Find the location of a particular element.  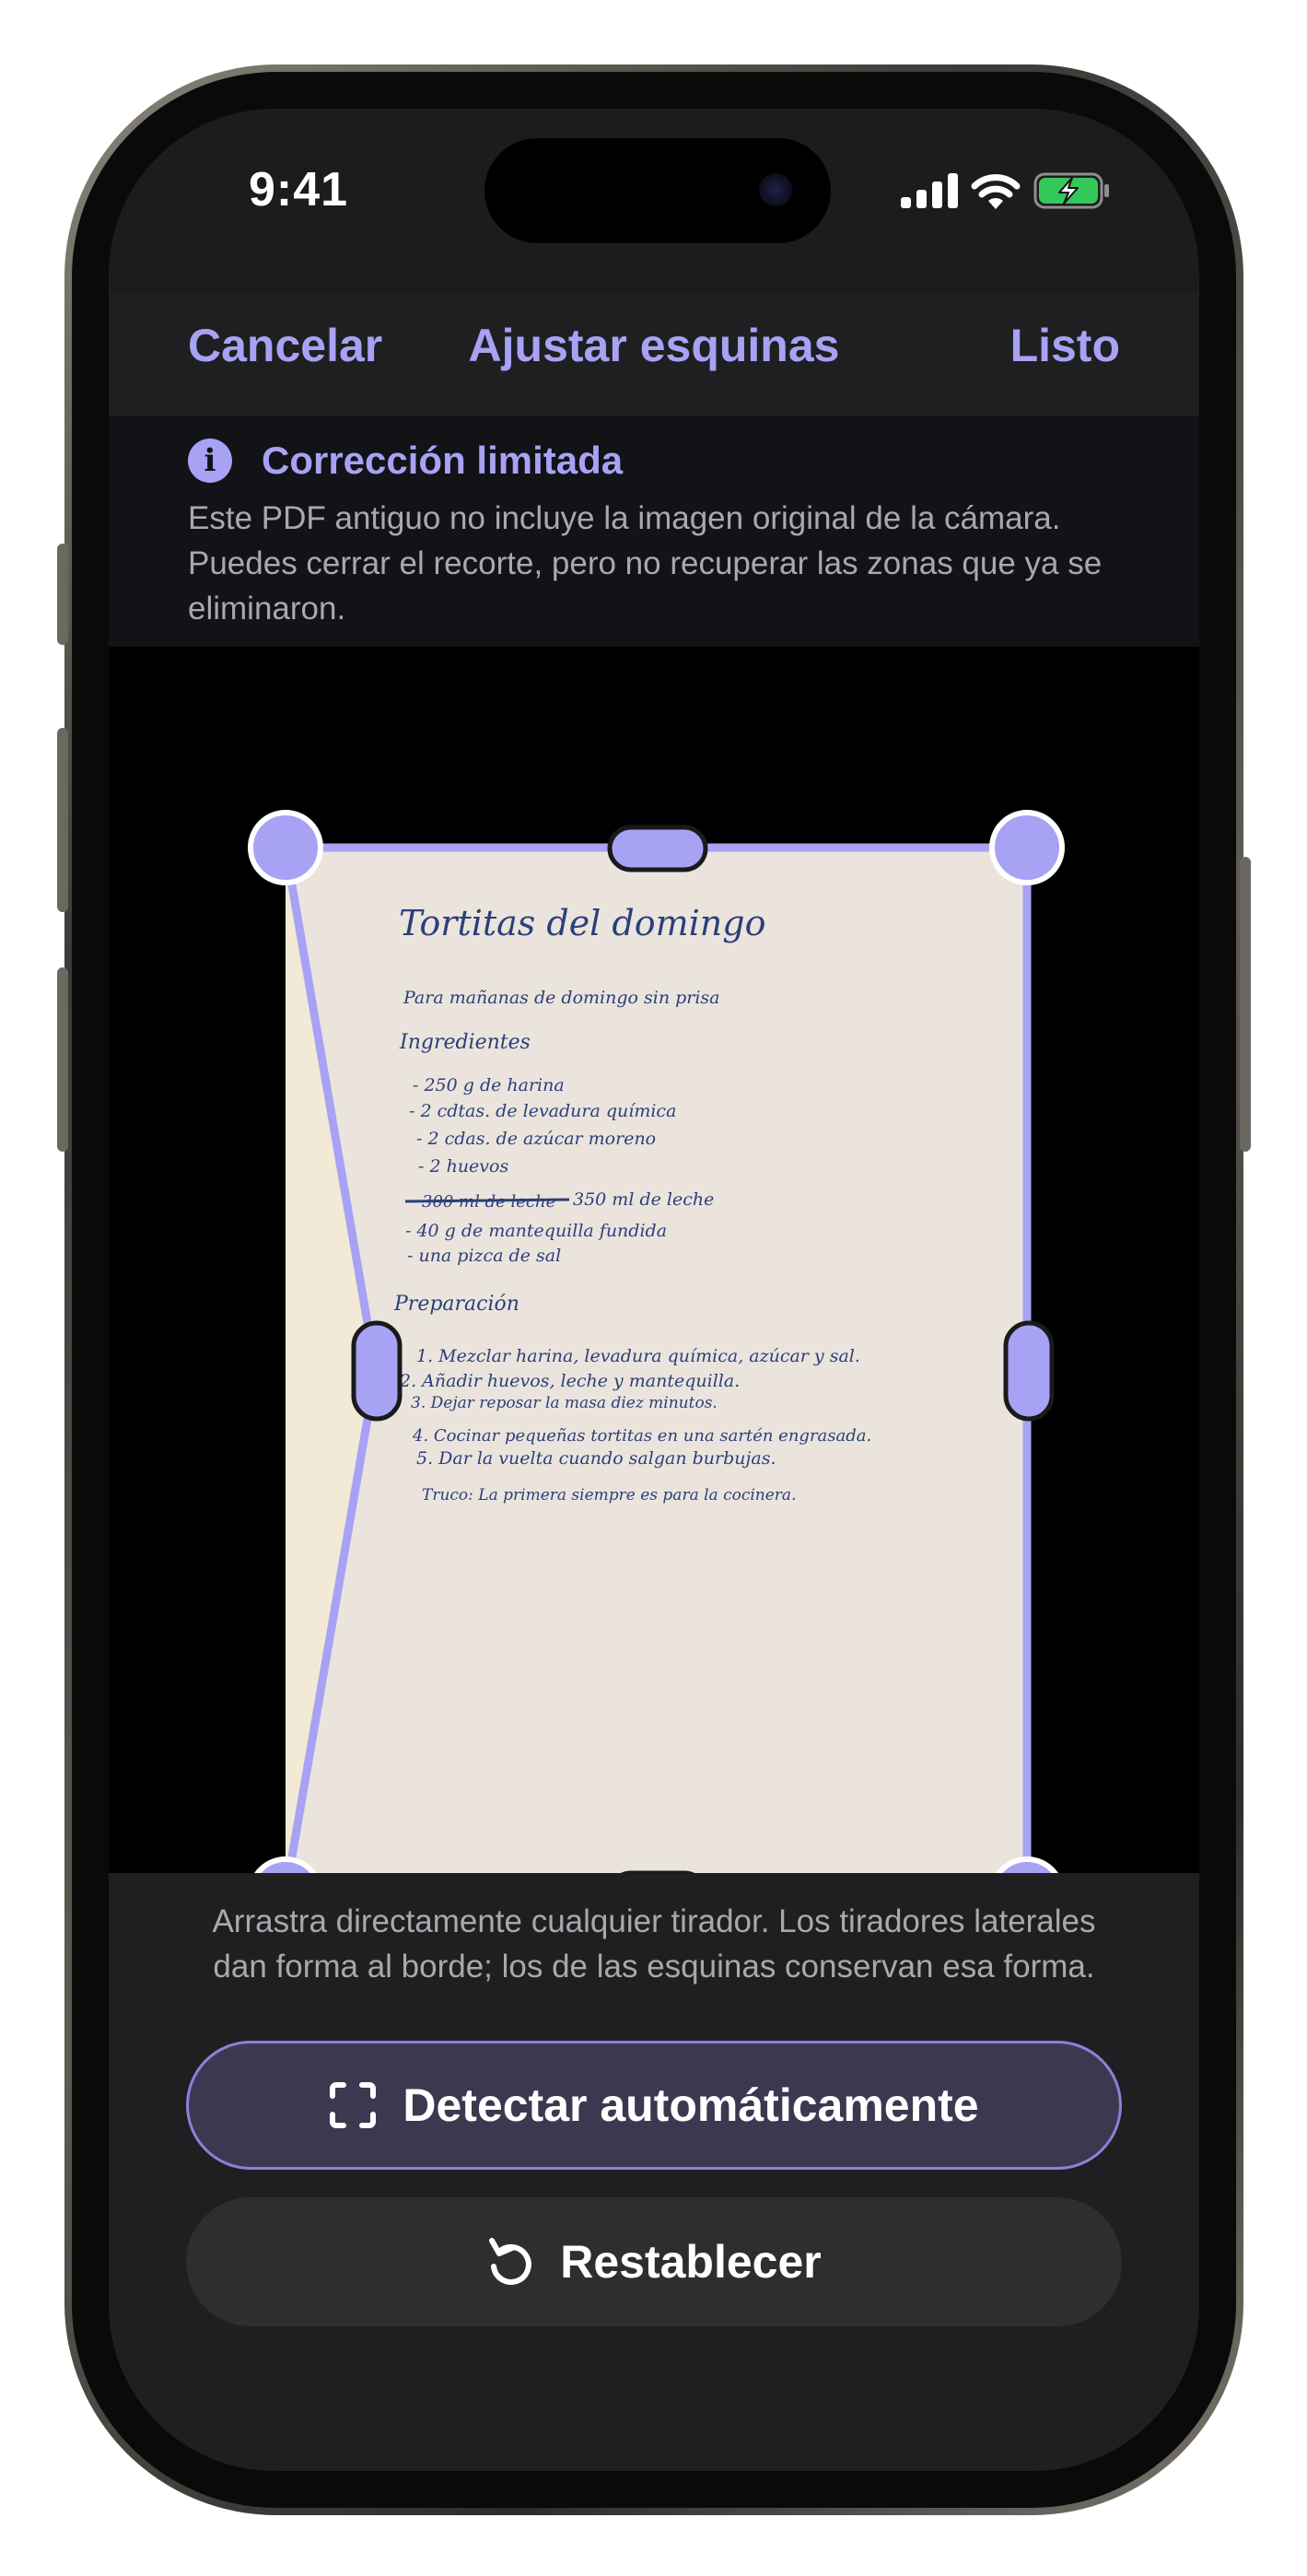

top-right-corner-handle is located at coordinates (1027, 848).